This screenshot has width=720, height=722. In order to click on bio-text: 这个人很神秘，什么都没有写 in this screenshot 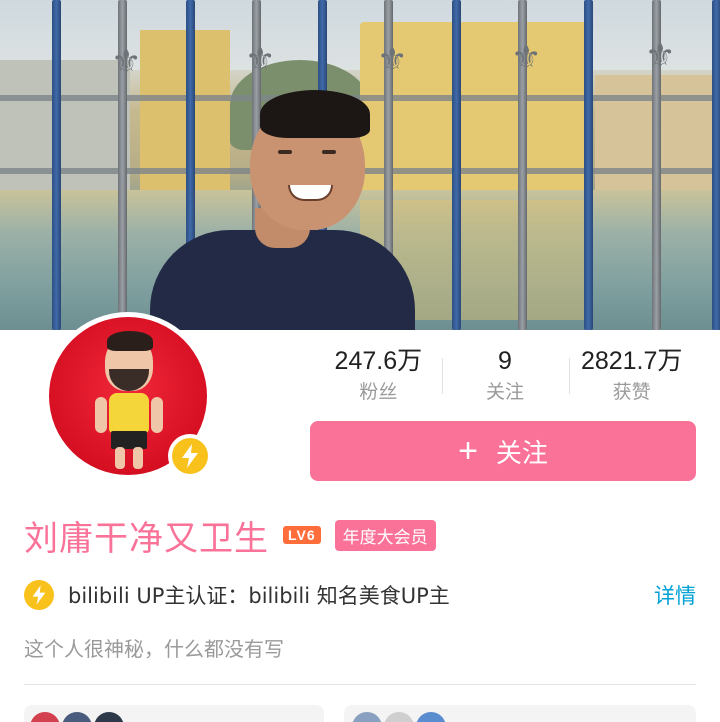, I will do `click(154, 649)`.